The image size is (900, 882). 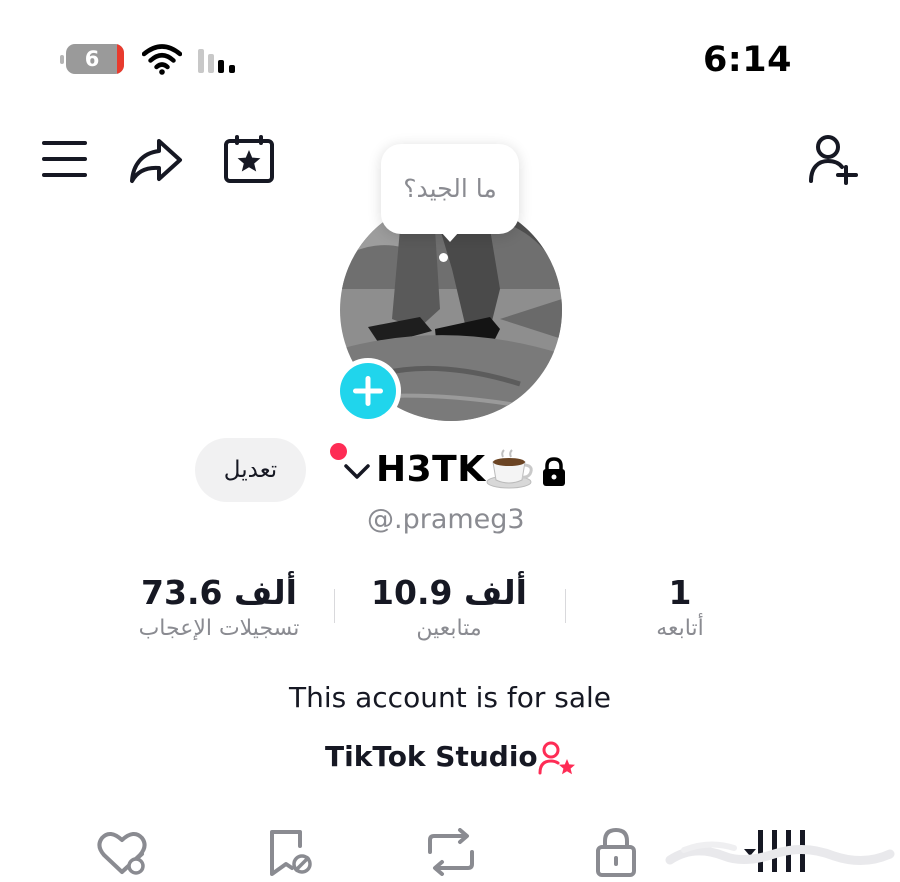 What do you see at coordinates (62, 59) in the screenshot?
I see `battery-tip` at bounding box center [62, 59].